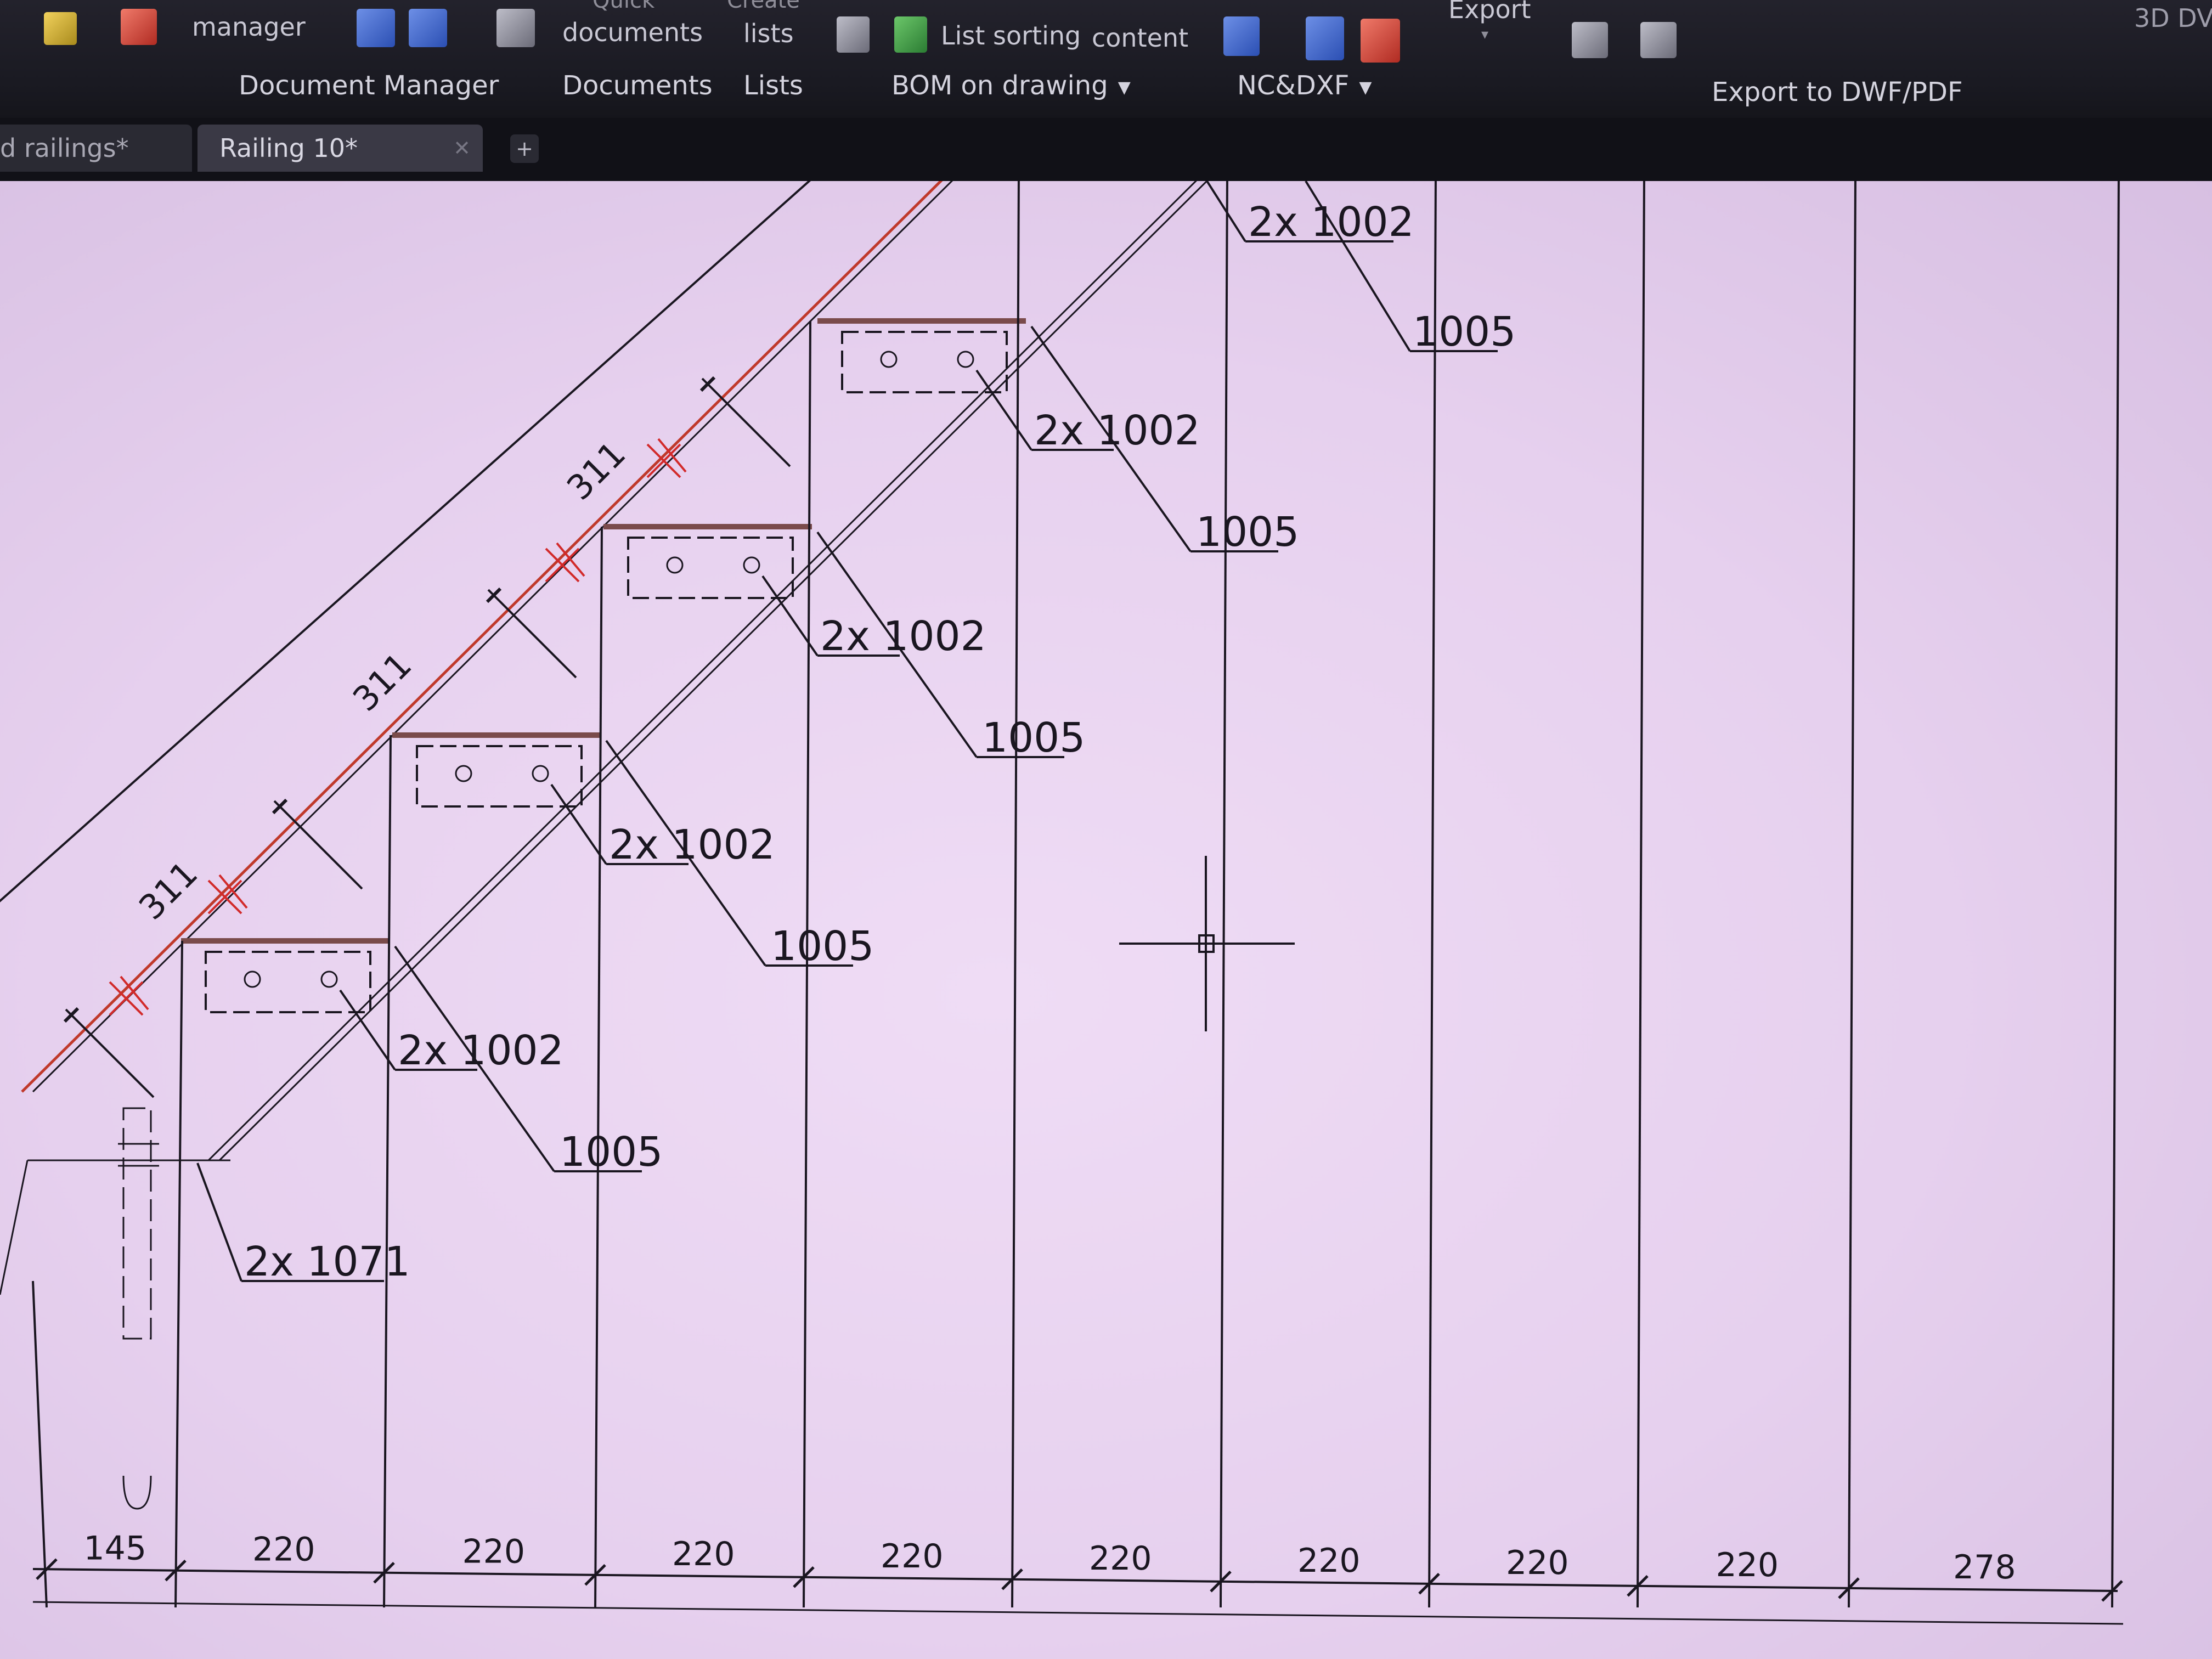 The height and width of the screenshot is (1659, 2212). Describe the element at coordinates (1011, 36) in the screenshot. I see `list-sorting-button: List sorting` at that location.